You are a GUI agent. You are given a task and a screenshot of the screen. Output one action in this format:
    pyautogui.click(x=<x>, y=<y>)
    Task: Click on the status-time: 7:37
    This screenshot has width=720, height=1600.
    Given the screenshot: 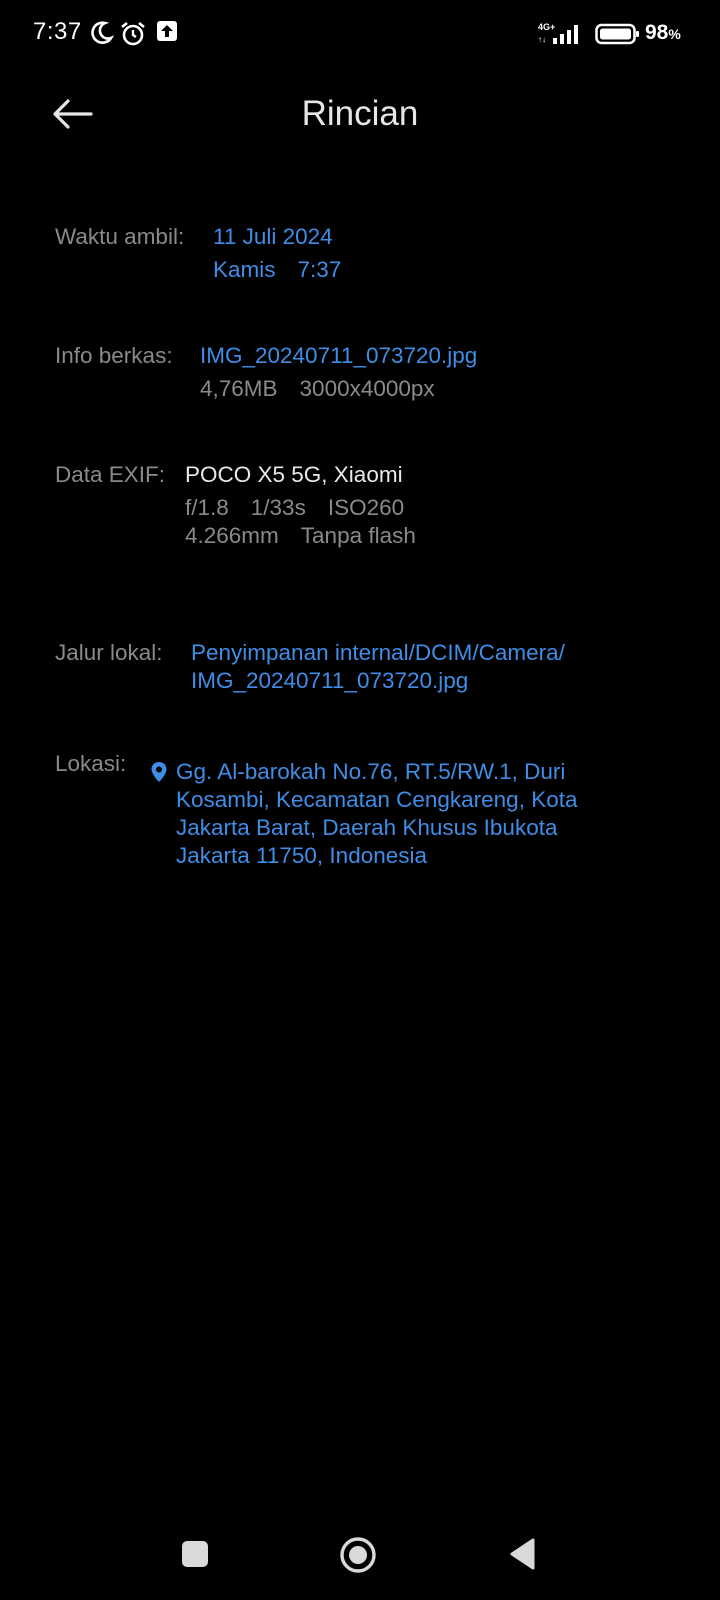 What is the action you would take?
    pyautogui.click(x=57, y=31)
    